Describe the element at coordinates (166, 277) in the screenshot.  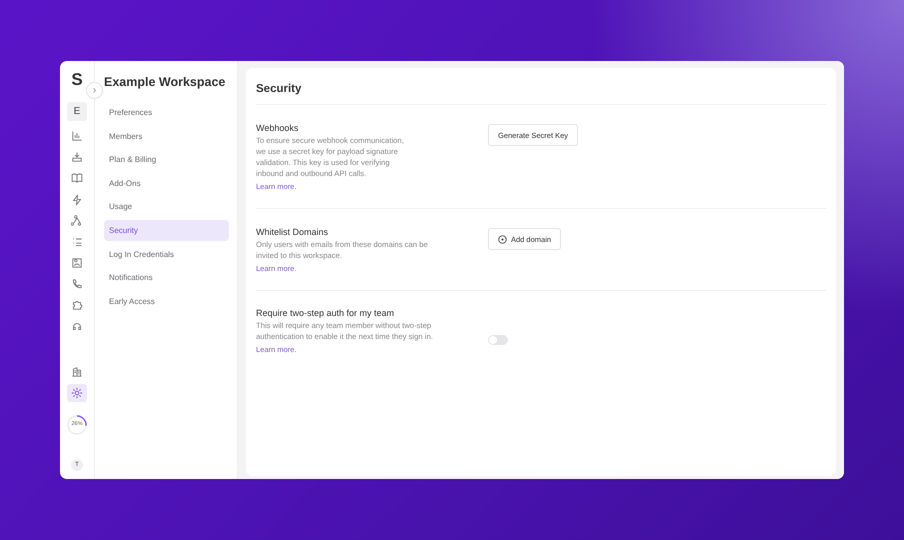
I see `sidebar-item: Notifications` at that location.